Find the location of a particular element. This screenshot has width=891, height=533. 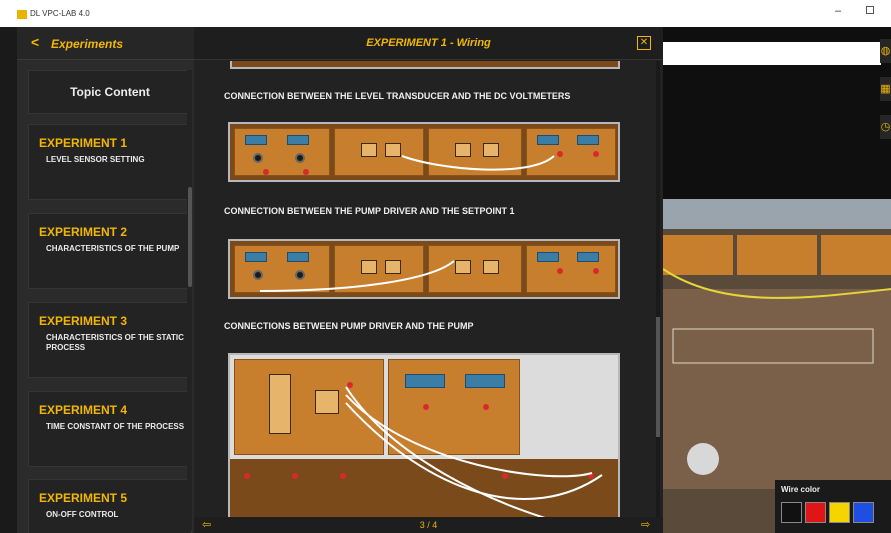

window-title: DL VPC-LAB 4.0 is located at coordinates (60, 13).